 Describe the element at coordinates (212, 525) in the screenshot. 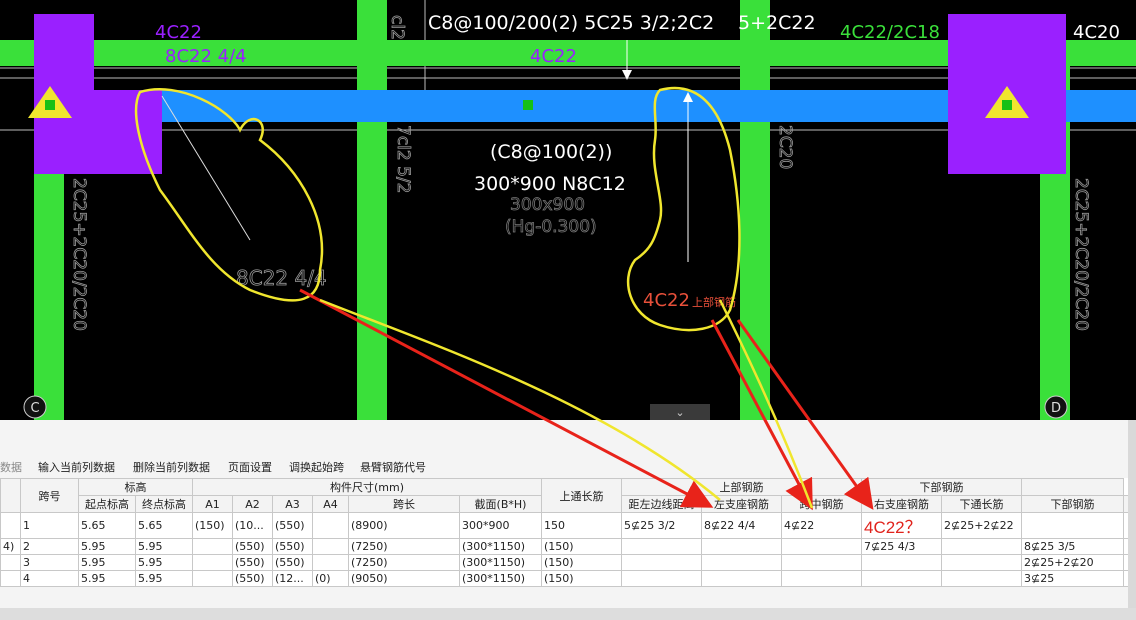

I see `cell-a1: (150)` at that location.